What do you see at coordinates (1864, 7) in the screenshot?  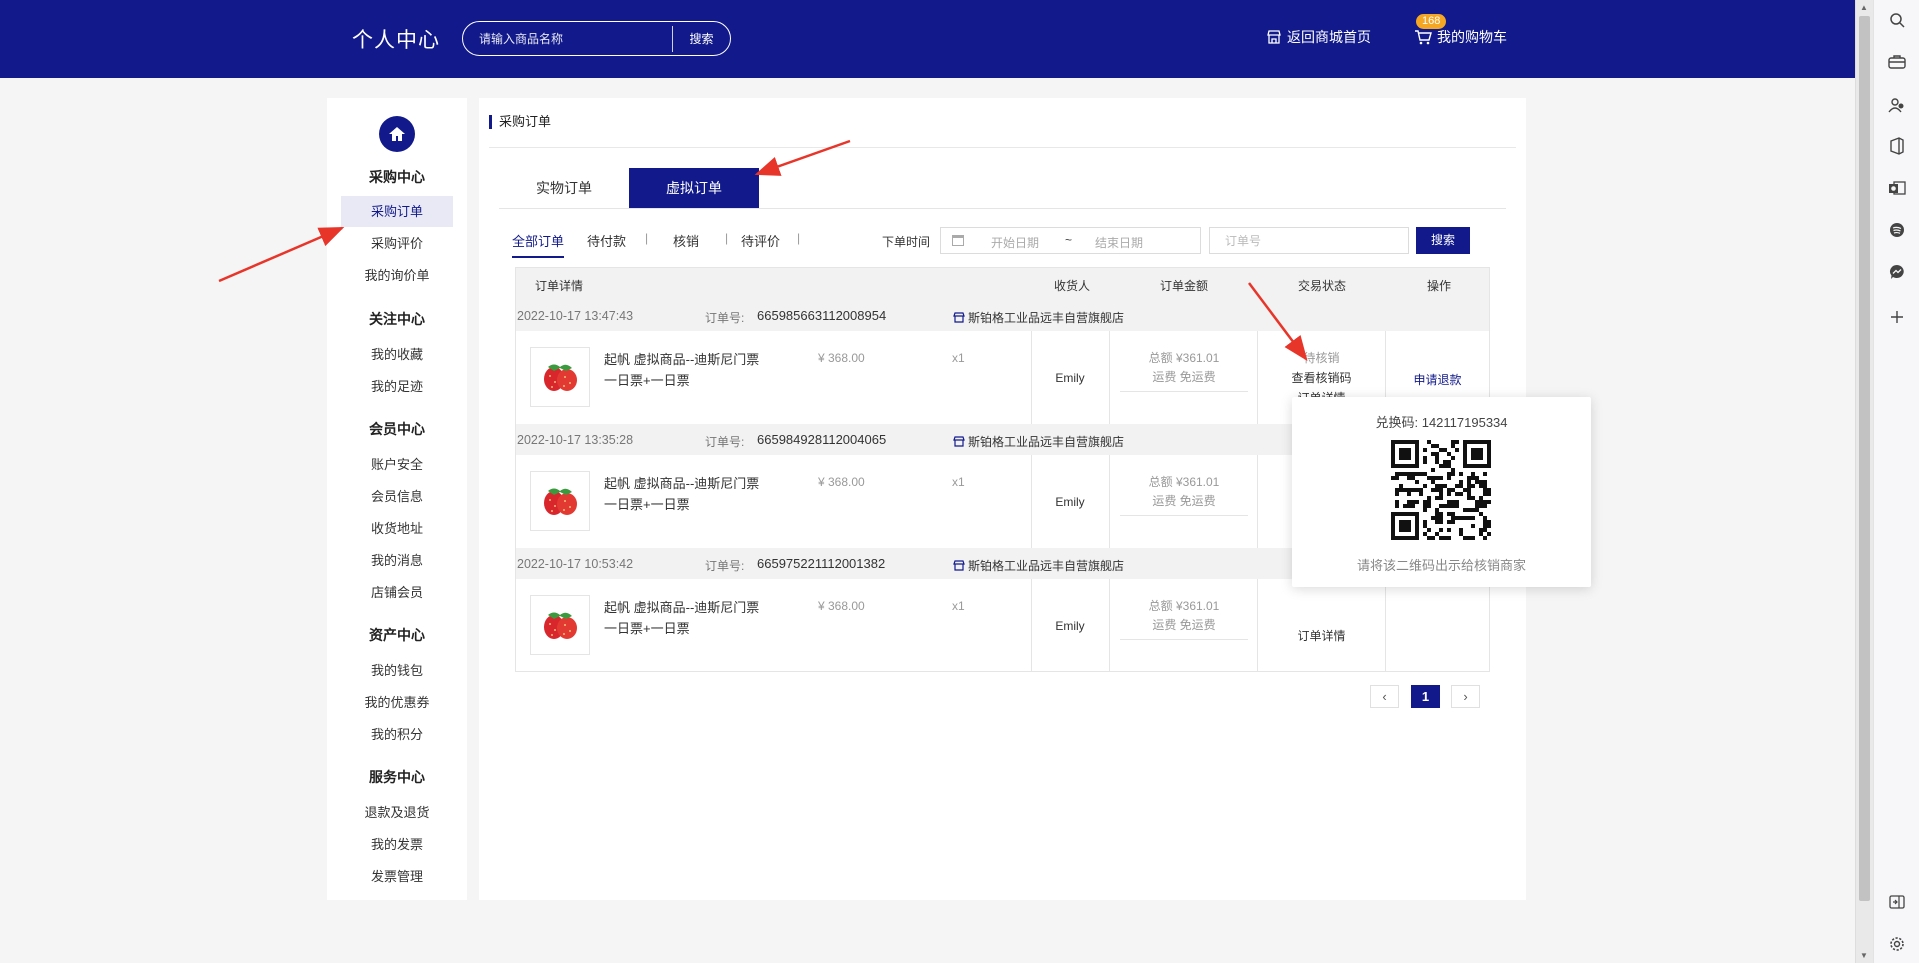 I see `scroll-up-arrow: ▲` at bounding box center [1864, 7].